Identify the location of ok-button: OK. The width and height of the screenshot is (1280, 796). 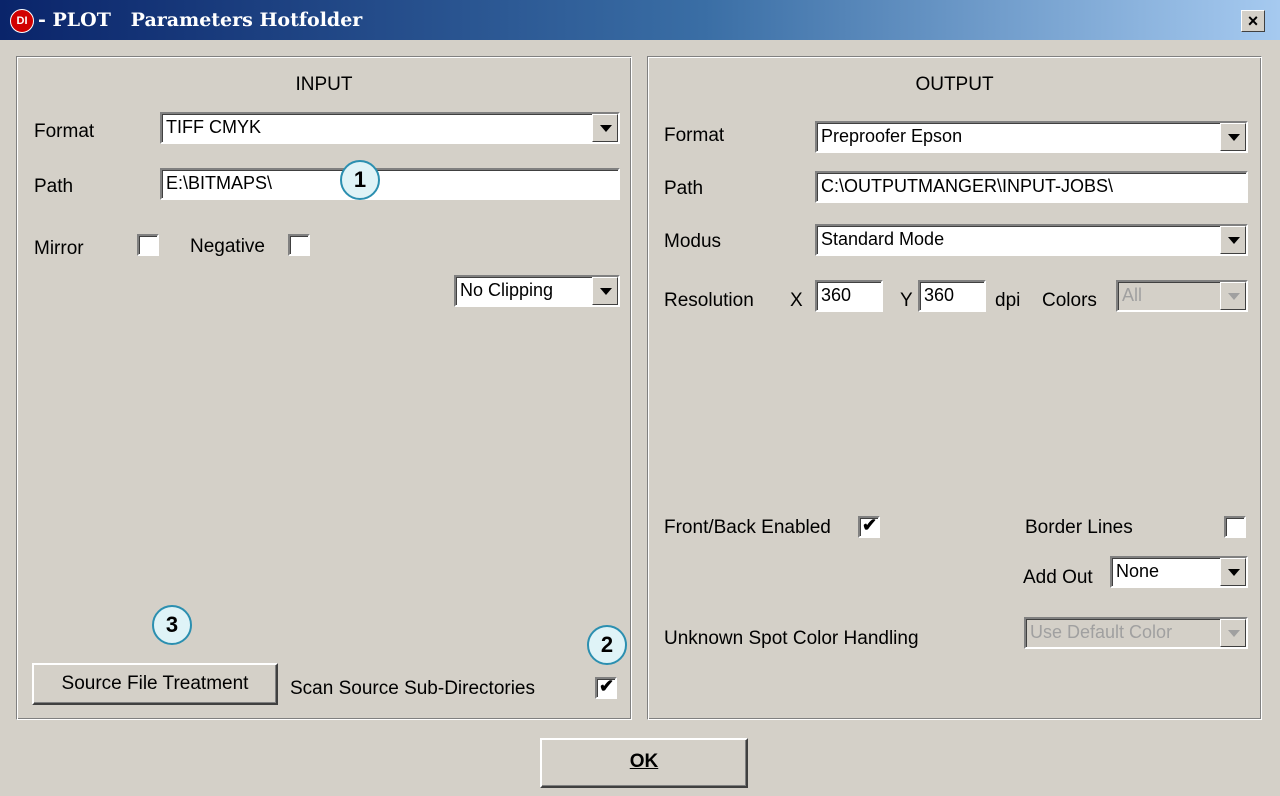
(644, 763).